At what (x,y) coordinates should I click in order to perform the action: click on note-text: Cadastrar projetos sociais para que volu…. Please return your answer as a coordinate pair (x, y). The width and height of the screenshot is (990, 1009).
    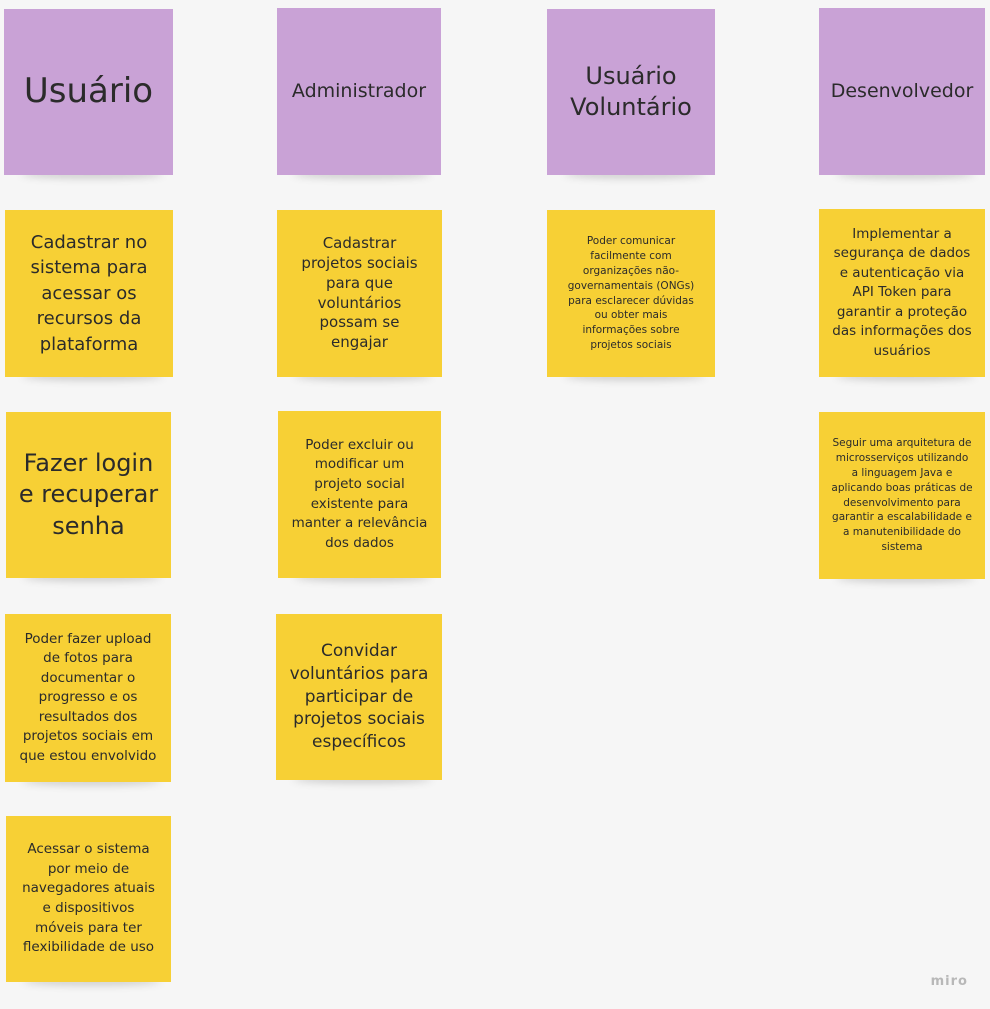
    Looking at the image, I should click on (359, 293).